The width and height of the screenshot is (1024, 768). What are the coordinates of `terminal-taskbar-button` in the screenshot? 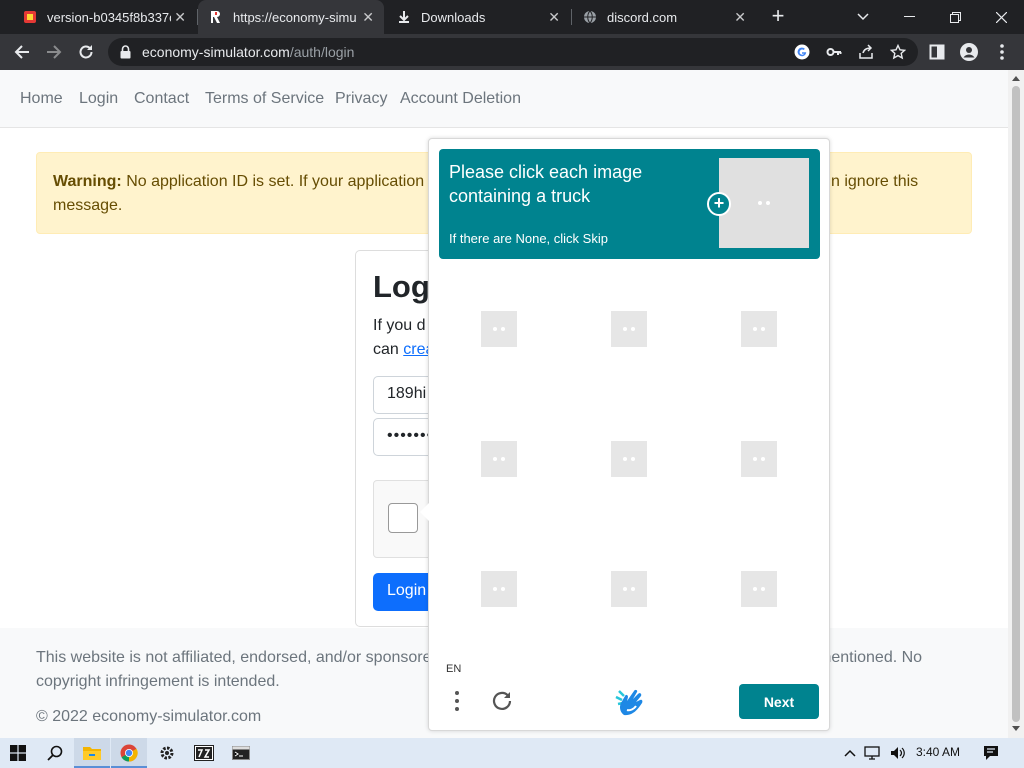 It's located at (241, 753).